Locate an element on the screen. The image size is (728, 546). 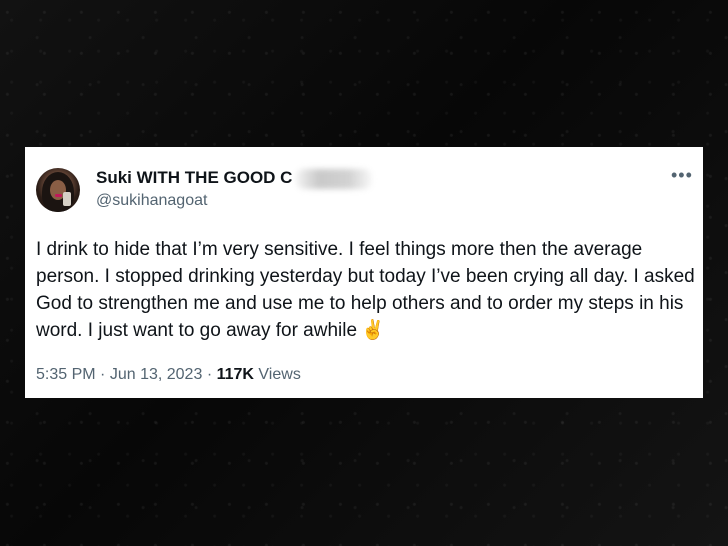
redaction-blur is located at coordinates (334, 179).